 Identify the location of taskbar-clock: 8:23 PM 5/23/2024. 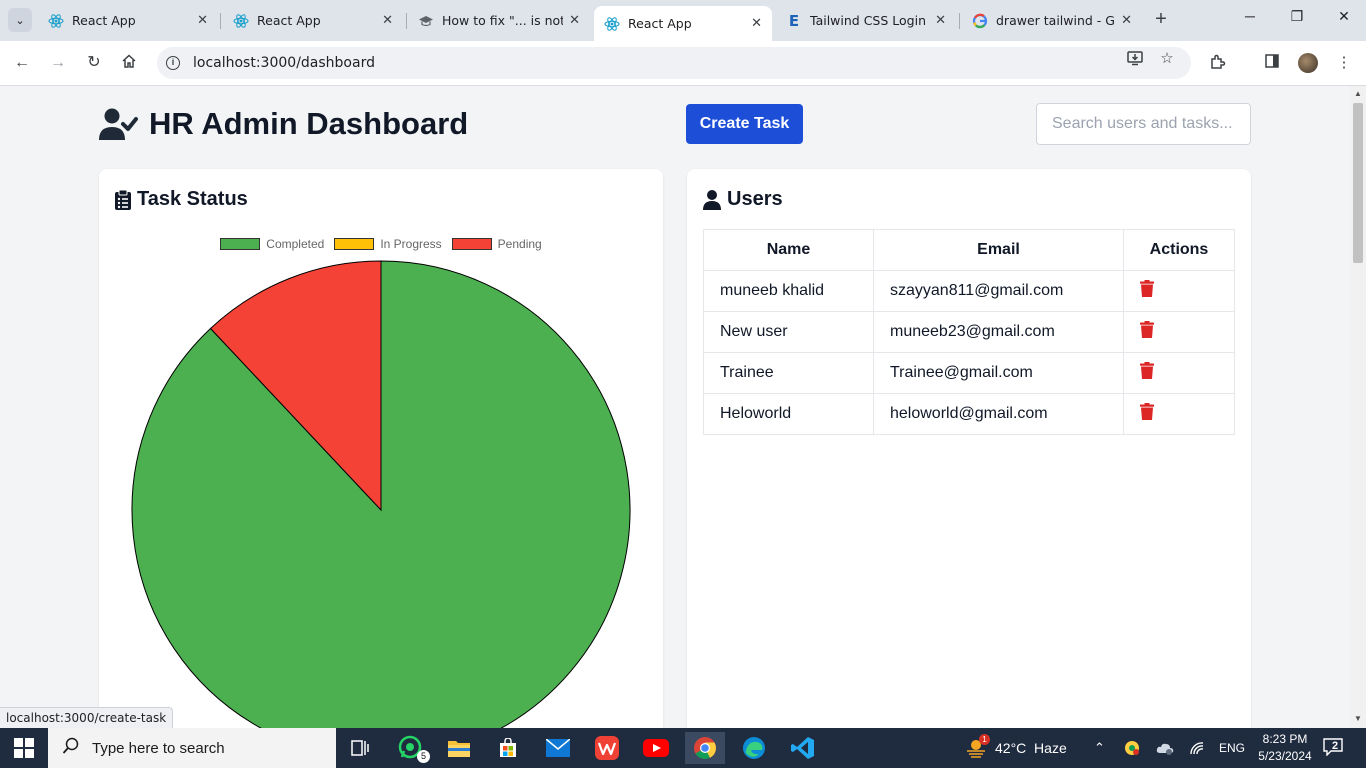
(1285, 748).